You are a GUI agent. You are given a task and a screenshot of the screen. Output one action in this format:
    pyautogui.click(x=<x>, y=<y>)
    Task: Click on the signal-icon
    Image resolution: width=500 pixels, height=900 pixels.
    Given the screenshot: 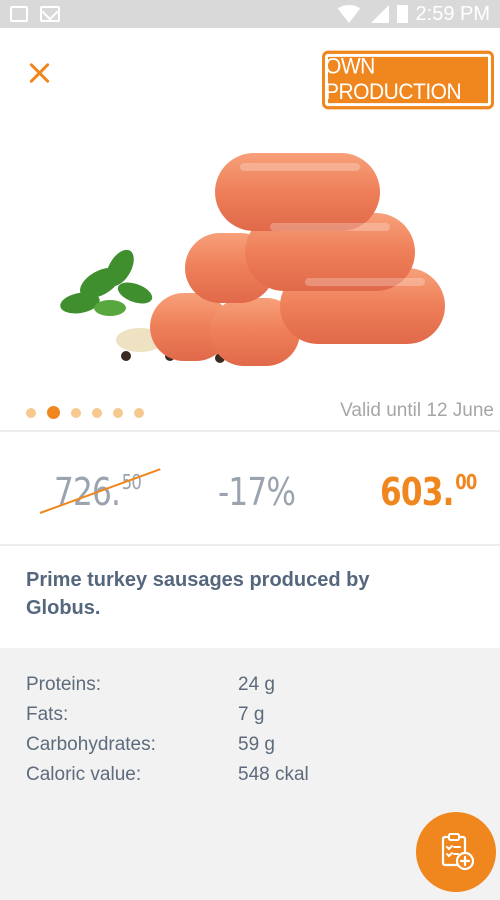 What is the action you would take?
    pyautogui.click(x=379, y=14)
    